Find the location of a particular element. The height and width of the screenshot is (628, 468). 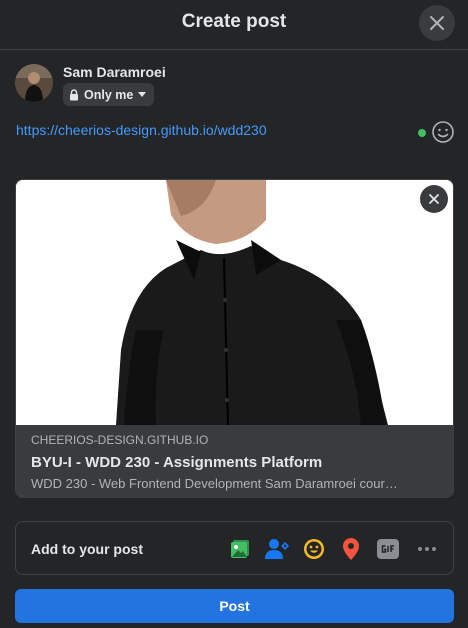

more-icon is located at coordinates (427, 549).